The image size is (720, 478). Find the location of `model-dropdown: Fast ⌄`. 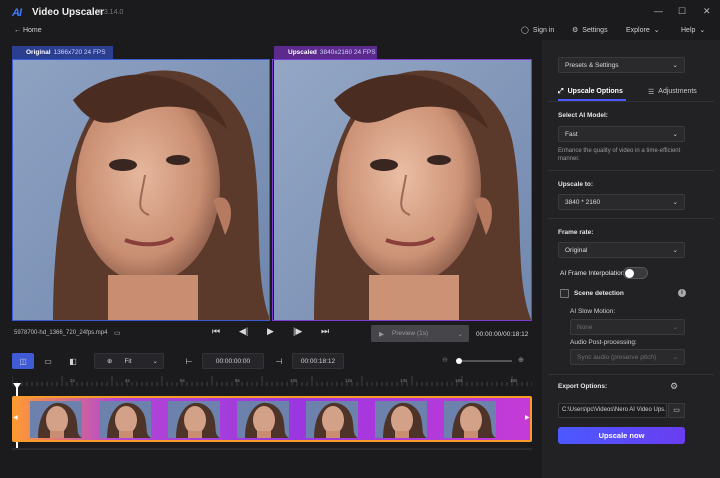

model-dropdown: Fast ⌄ is located at coordinates (621, 134).